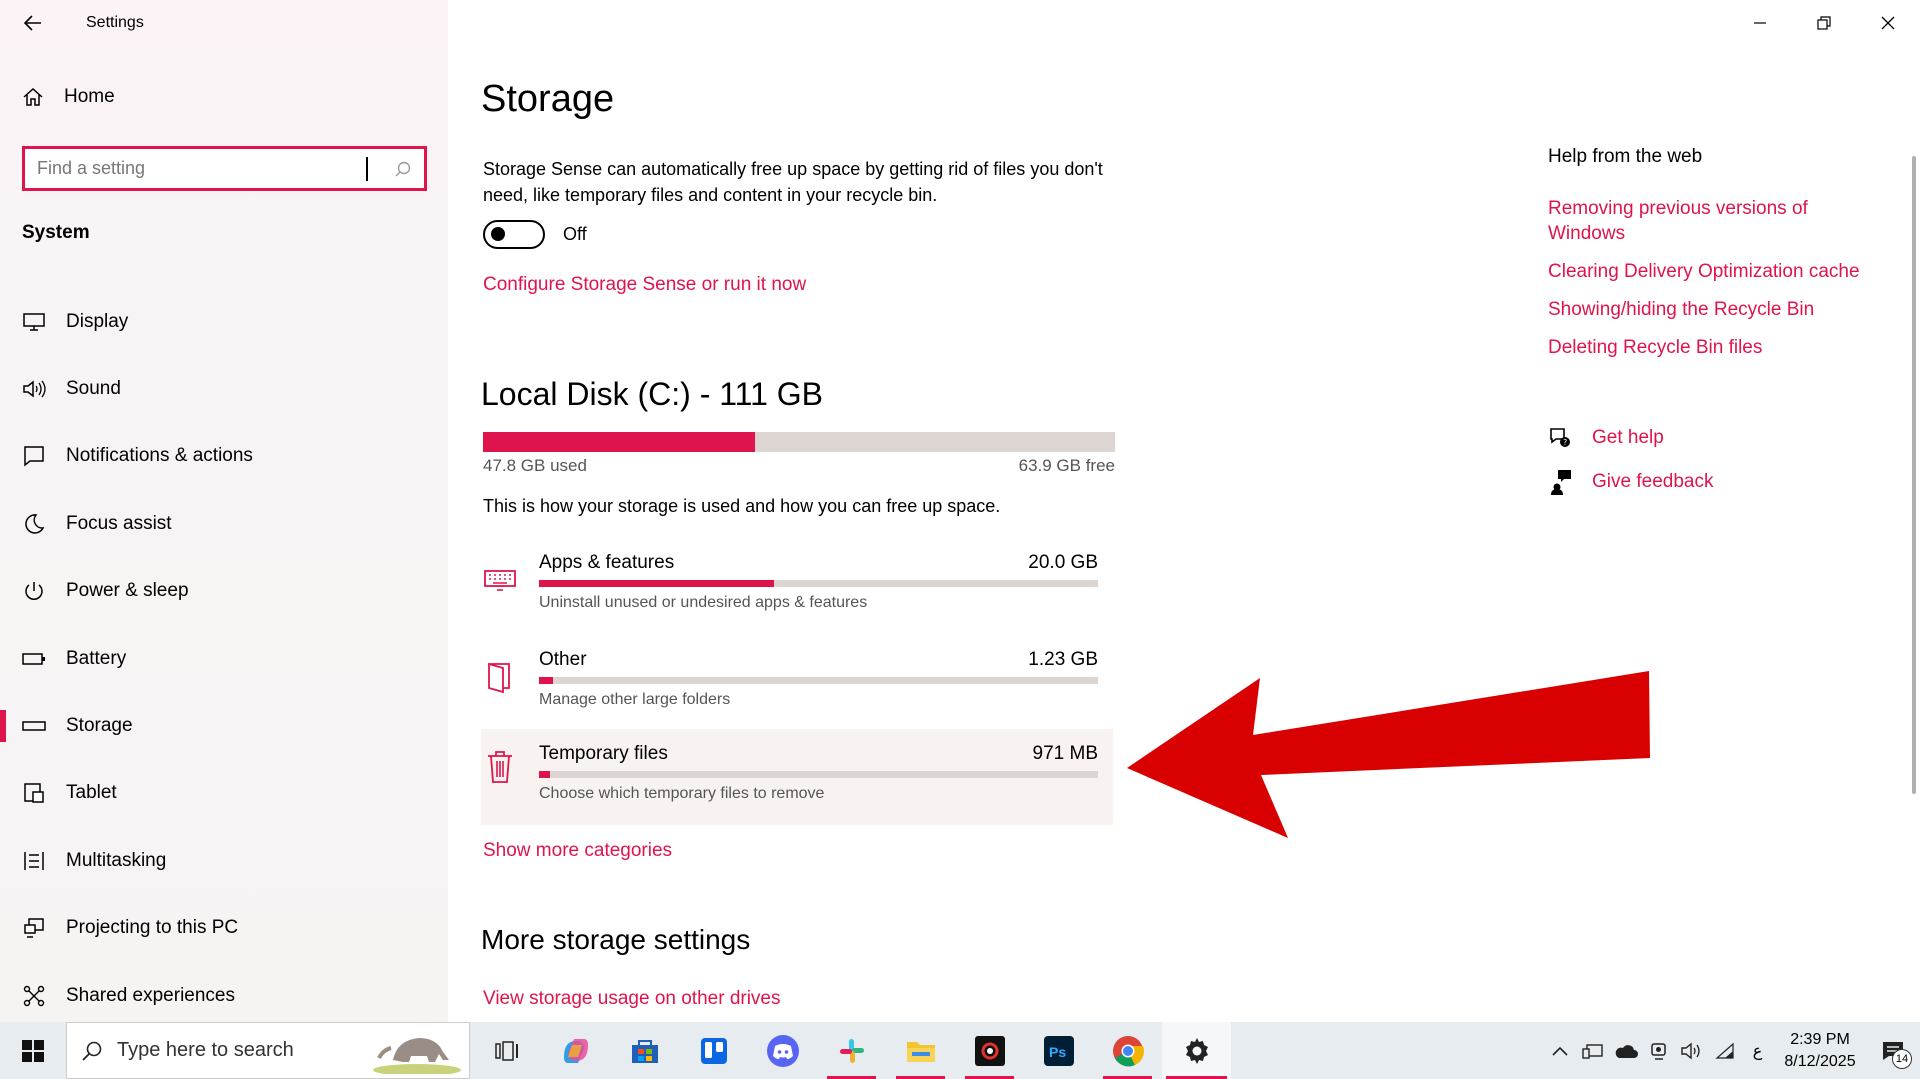 The height and width of the screenshot is (1079, 1920). What do you see at coordinates (989, 1050) in the screenshot?
I see `davinci-app` at bounding box center [989, 1050].